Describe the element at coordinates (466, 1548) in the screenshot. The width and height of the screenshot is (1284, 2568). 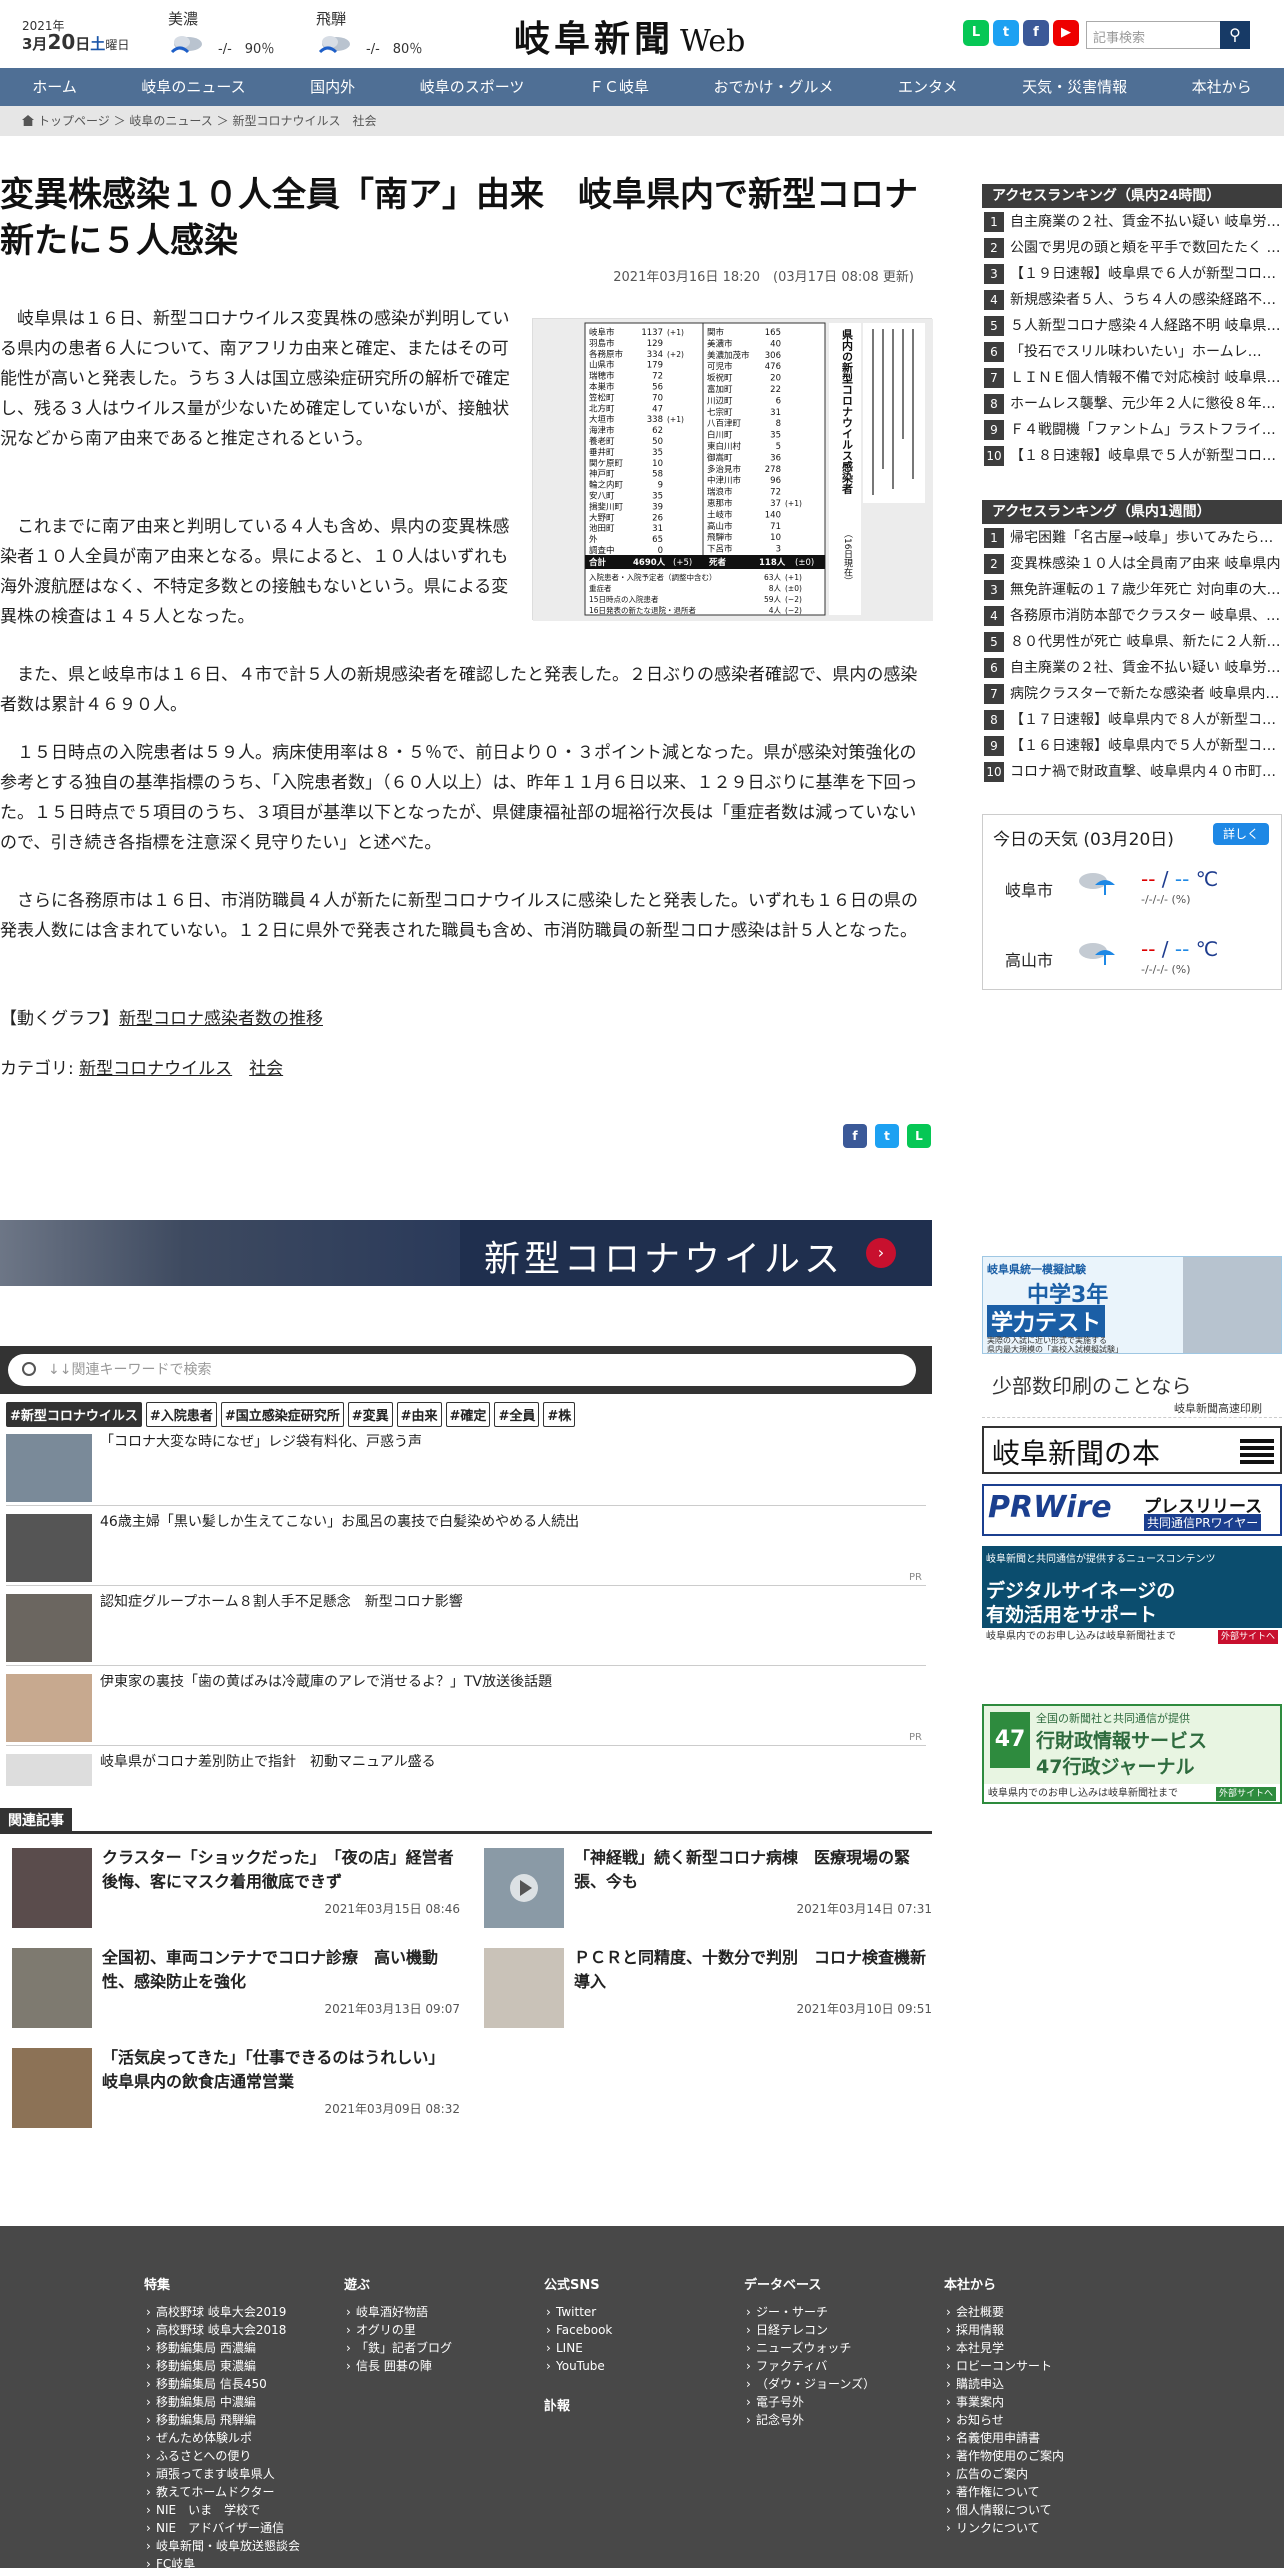
I see `list-item: 46歳主婦「黒い髪しか生えてこない」お風呂の裏技で白髪染めやめる人続出 PR` at that location.